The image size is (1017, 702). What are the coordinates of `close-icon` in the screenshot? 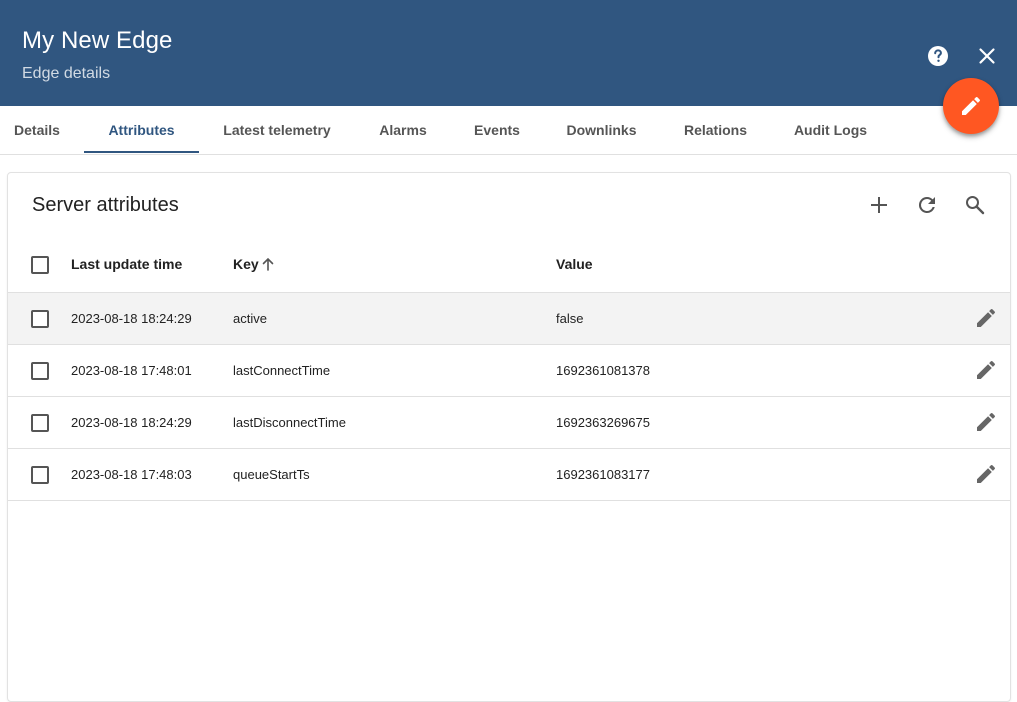 It's located at (987, 56).